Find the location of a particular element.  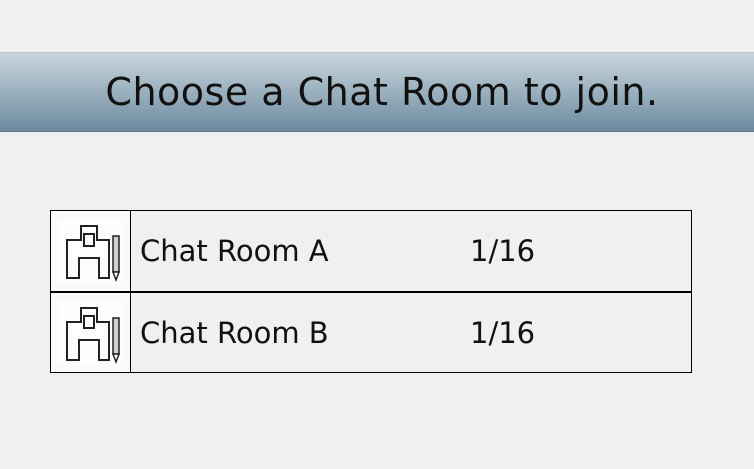

chat-room-name: Chat Room A is located at coordinates (234, 251).